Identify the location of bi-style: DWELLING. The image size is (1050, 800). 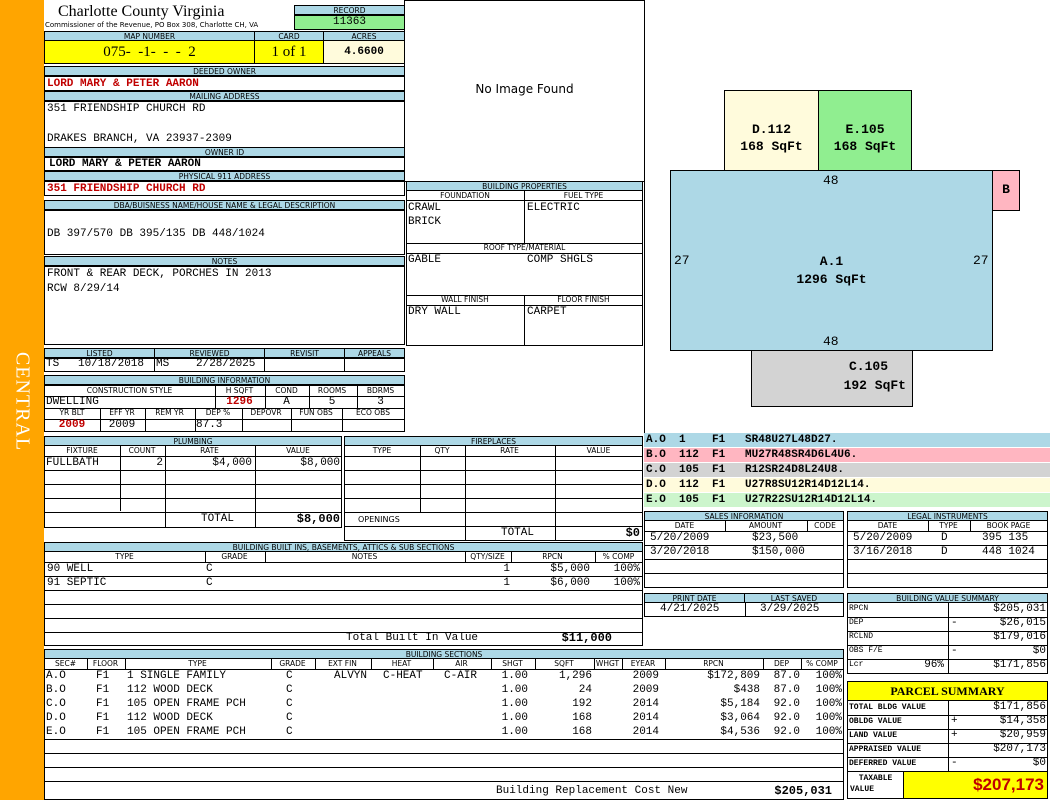
(72, 402).